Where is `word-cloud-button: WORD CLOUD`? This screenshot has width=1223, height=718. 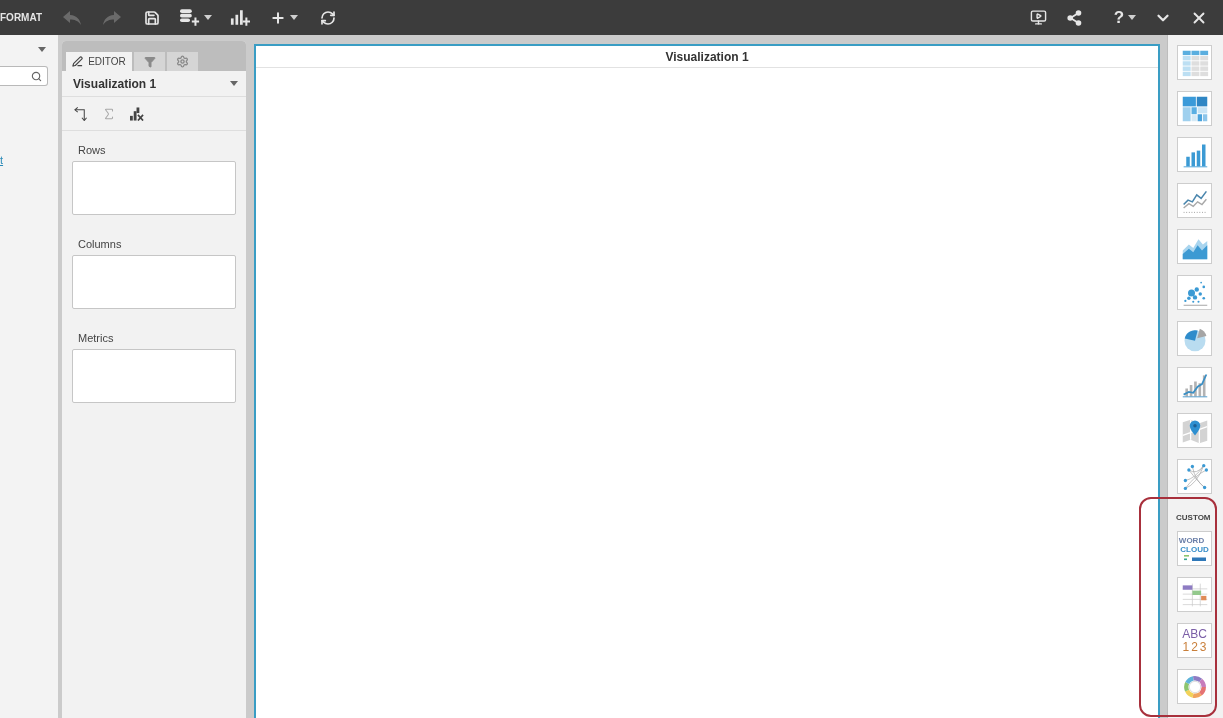 word-cloud-button: WORD CLOUD is located at coordinates (1194, 548).